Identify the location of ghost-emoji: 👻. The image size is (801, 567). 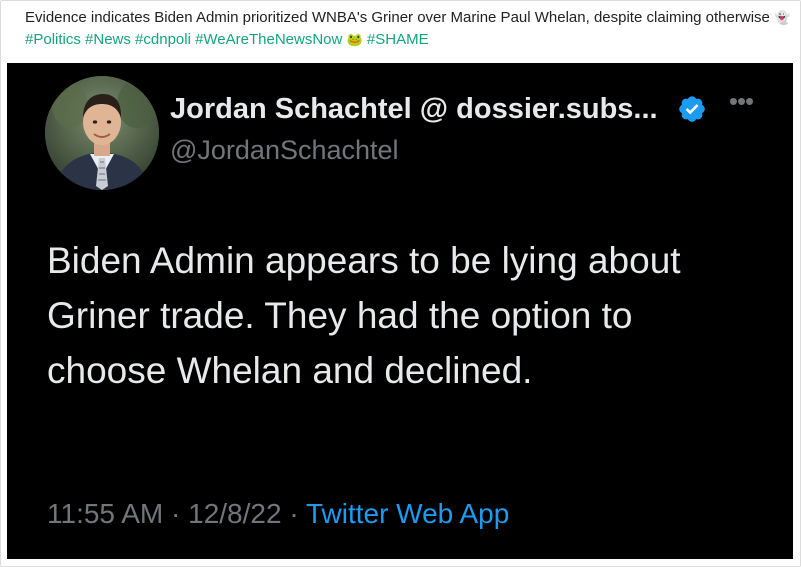
(782, 17).